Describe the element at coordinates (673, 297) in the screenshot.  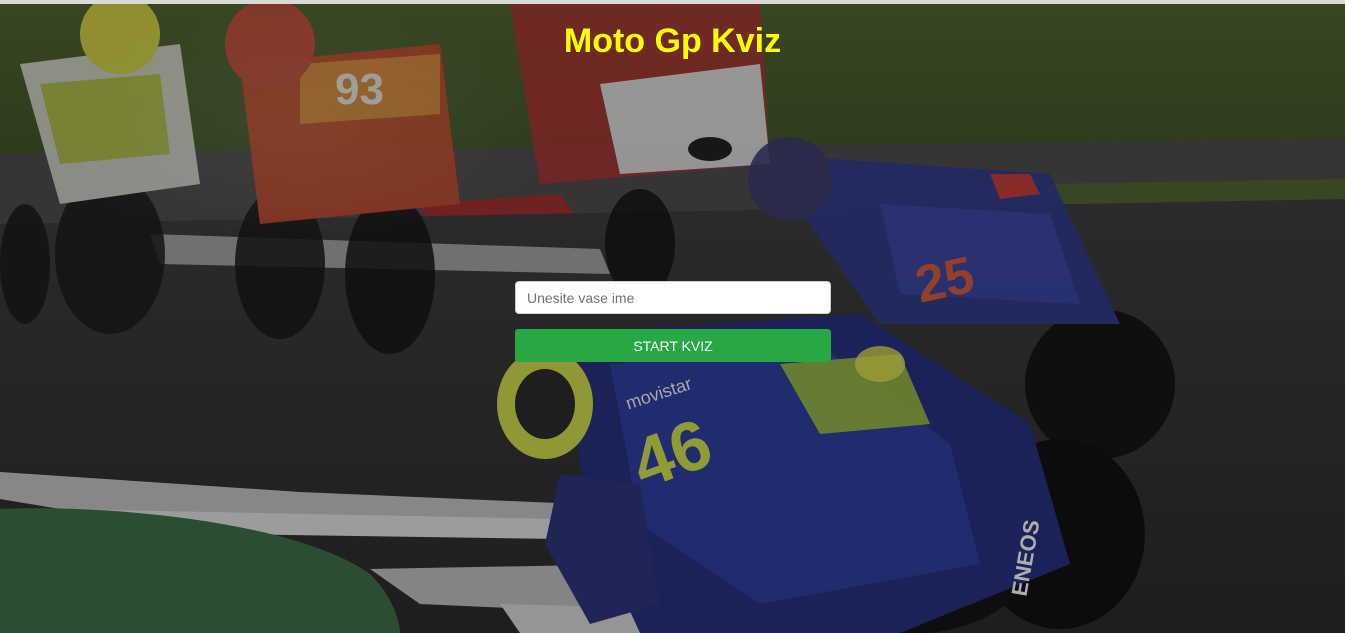
I see `name-input` at that location.